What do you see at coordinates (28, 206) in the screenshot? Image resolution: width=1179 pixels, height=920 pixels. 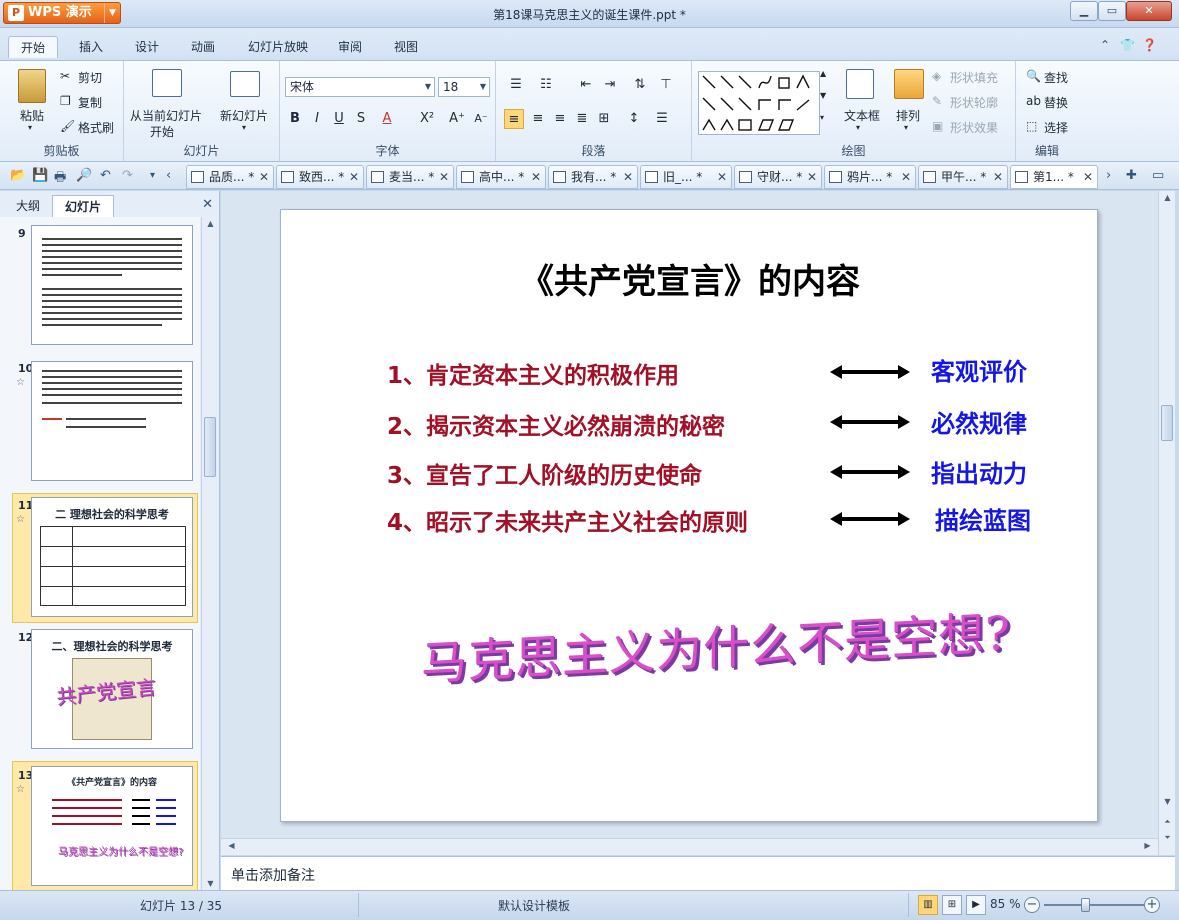 I see `tab-outline: 大纲` at bounding box center [28, 206].